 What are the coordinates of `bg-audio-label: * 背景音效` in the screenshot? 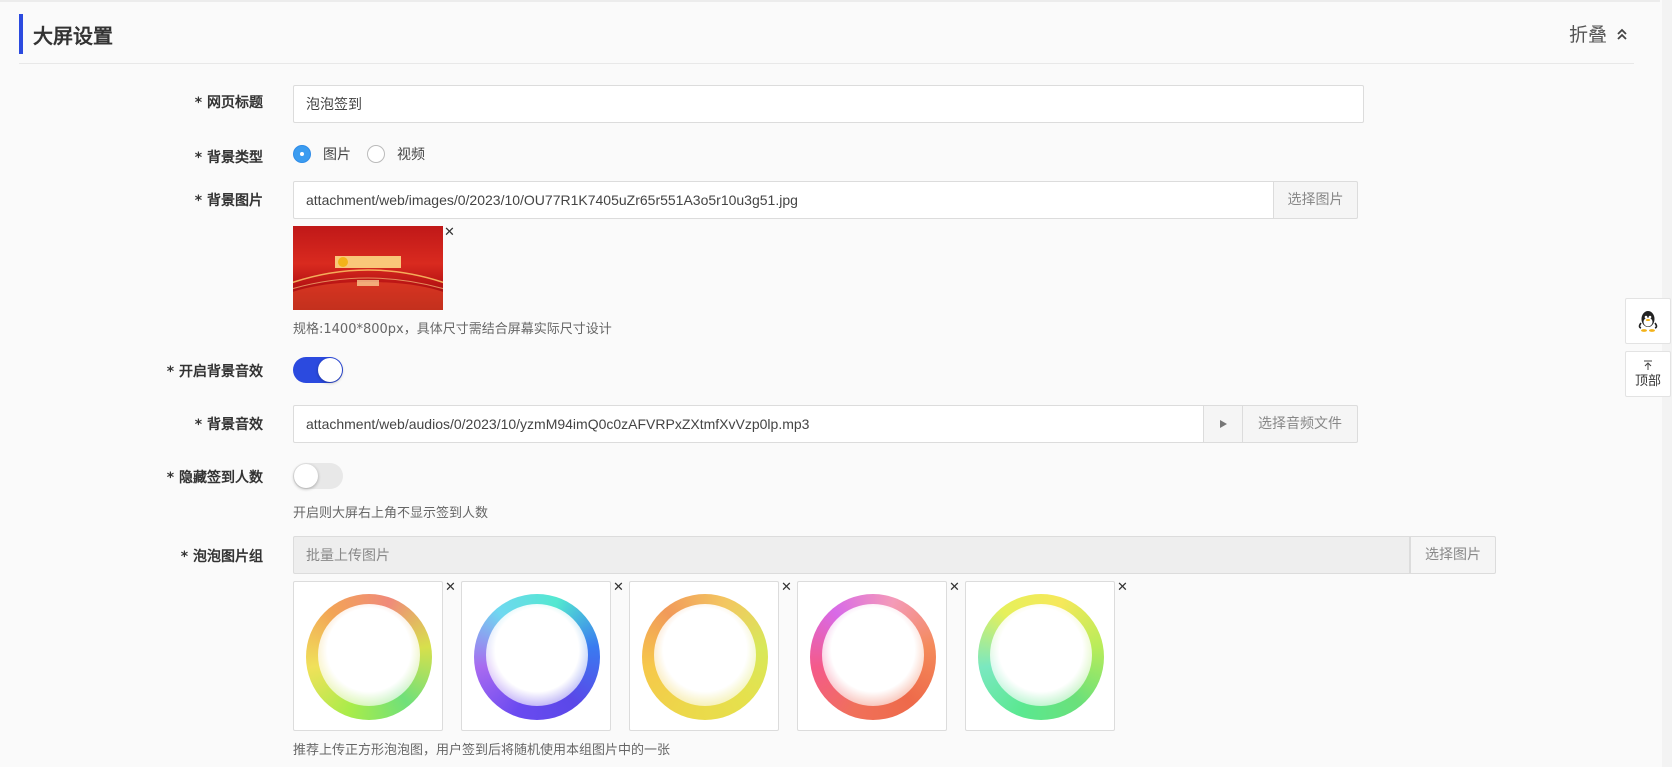 It's located at (228, 425).